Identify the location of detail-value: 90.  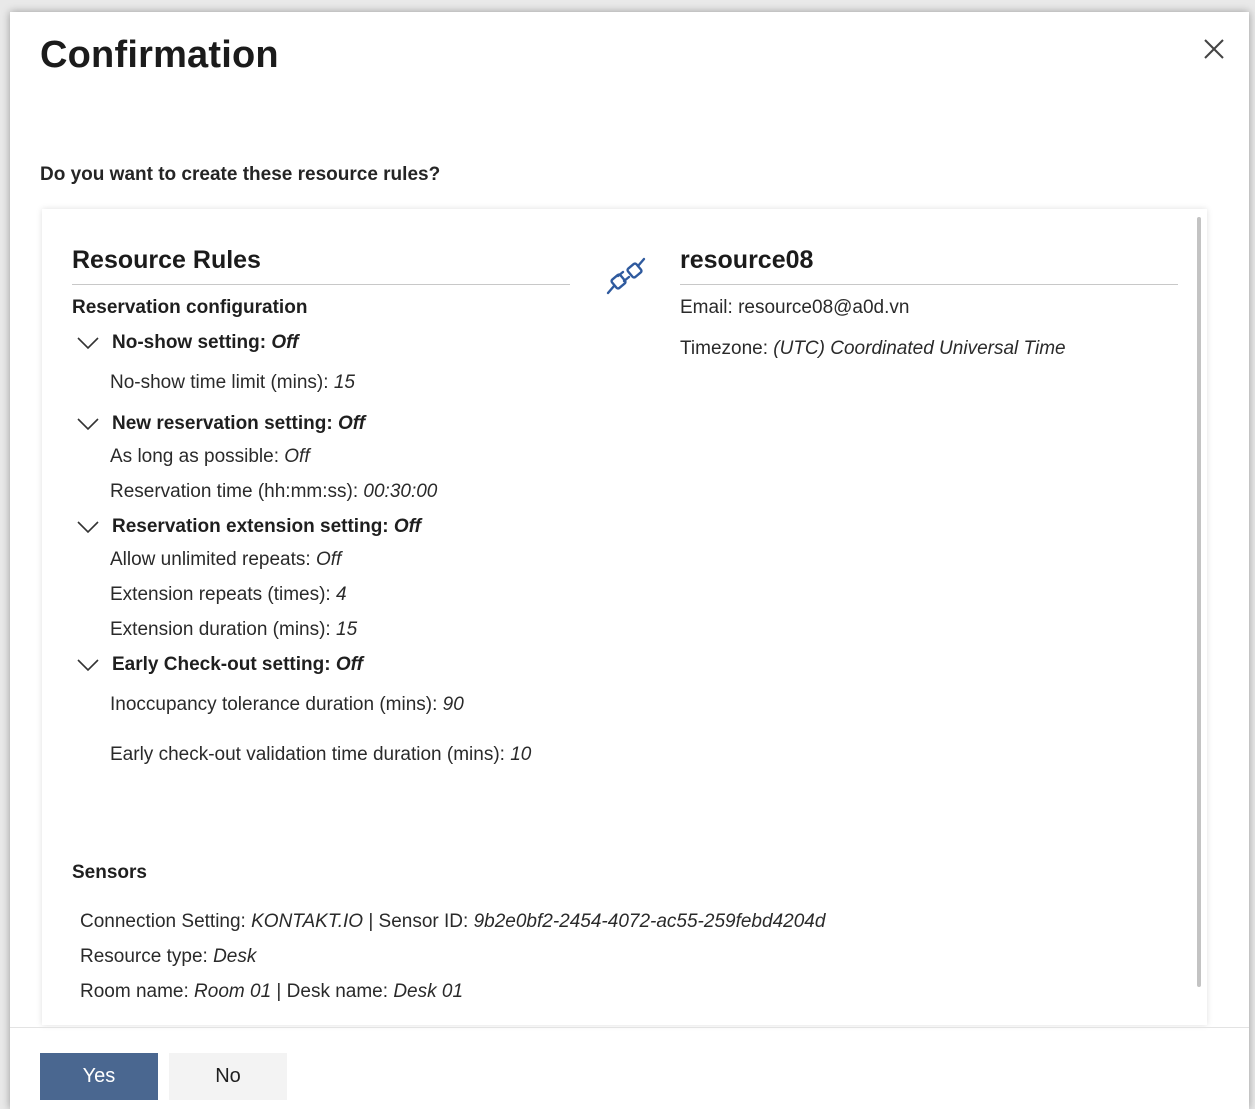
(453, 704).